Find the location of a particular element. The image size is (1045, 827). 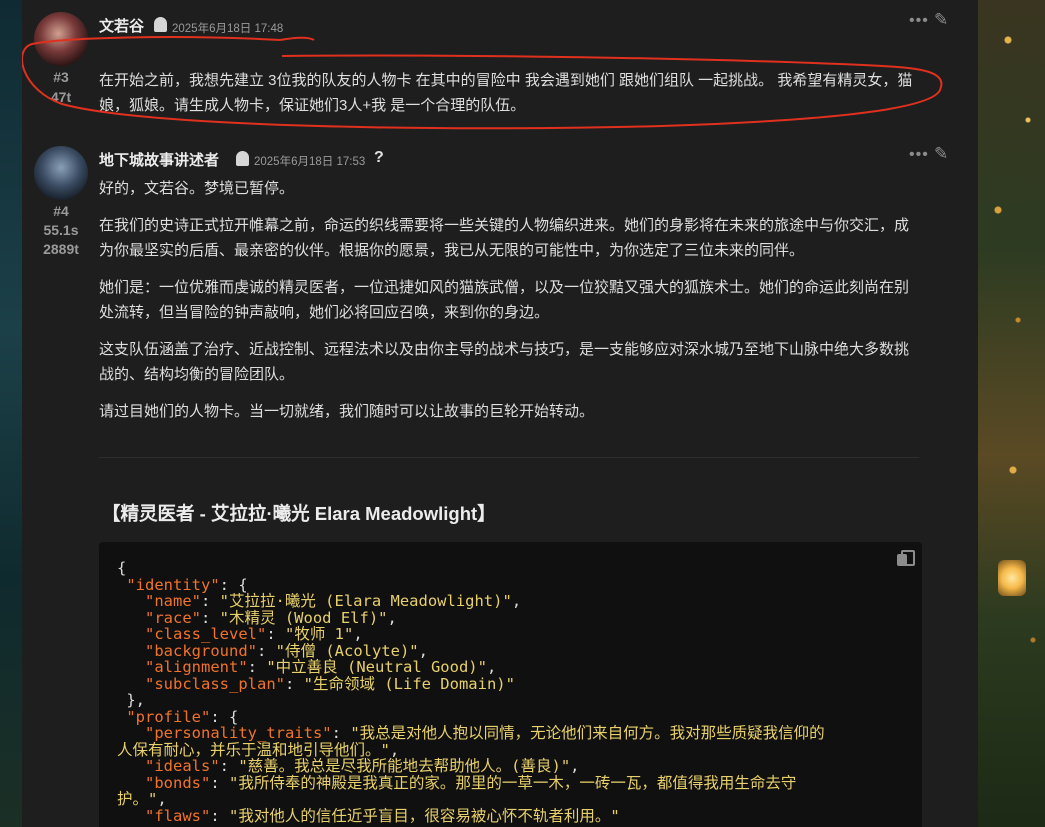

json-key: "flaws" is located at coordinates (178, 815).